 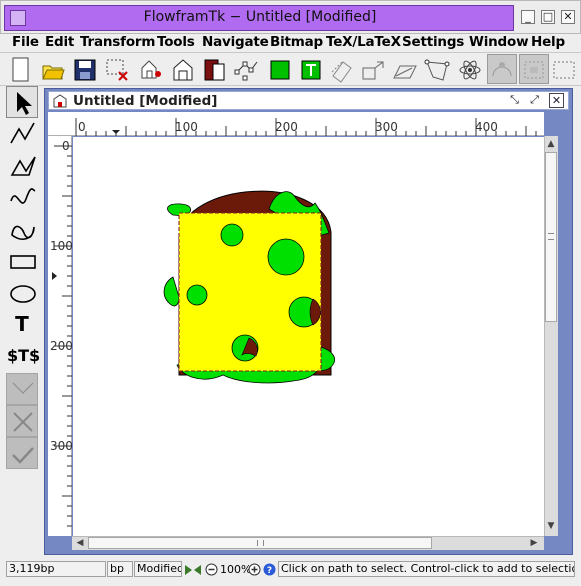 I want to click on zoom-in-button, so click(x=255, y=570).